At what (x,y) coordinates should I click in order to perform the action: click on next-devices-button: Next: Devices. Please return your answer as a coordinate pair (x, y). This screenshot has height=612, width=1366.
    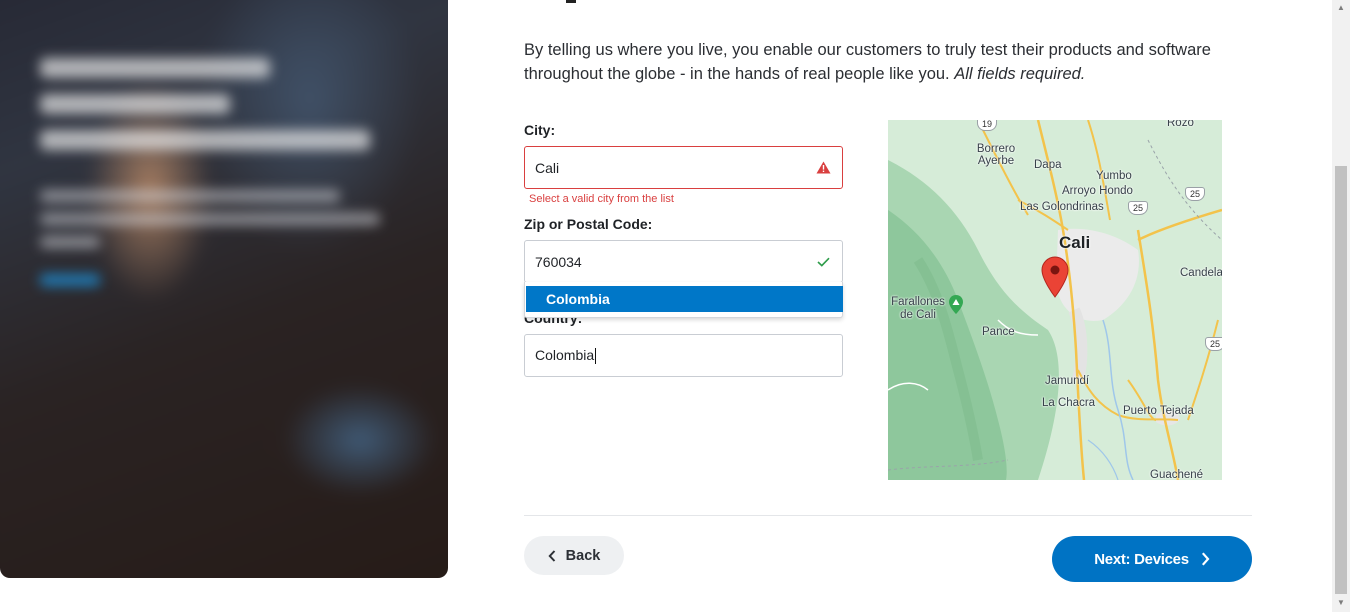
    Looking at the image, I should click on (1152, 559).